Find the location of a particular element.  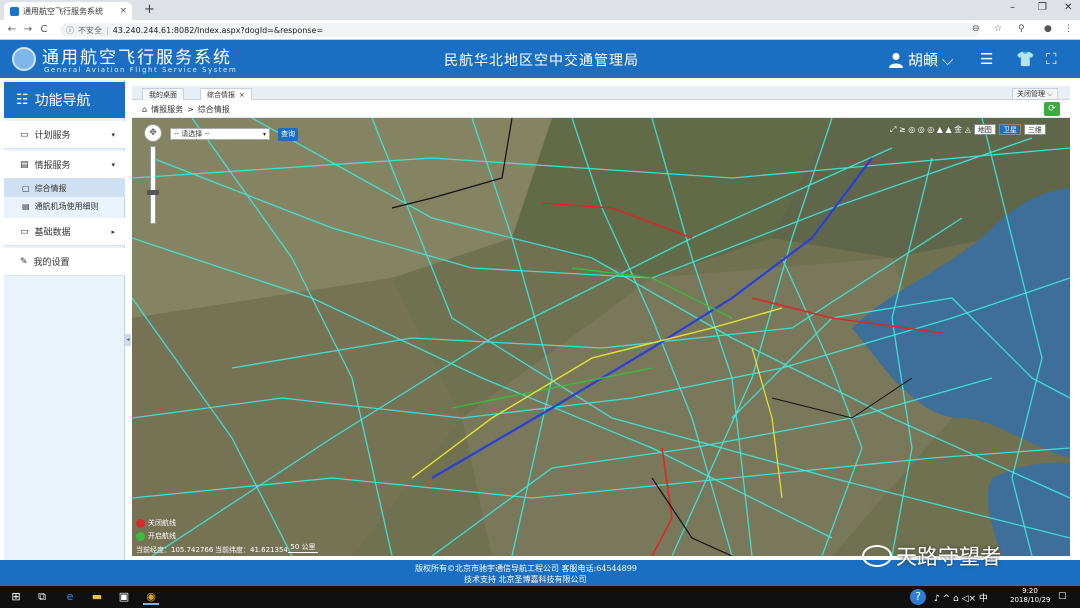

zoom-icon: ⊖ is located at coordinates (976, 29).